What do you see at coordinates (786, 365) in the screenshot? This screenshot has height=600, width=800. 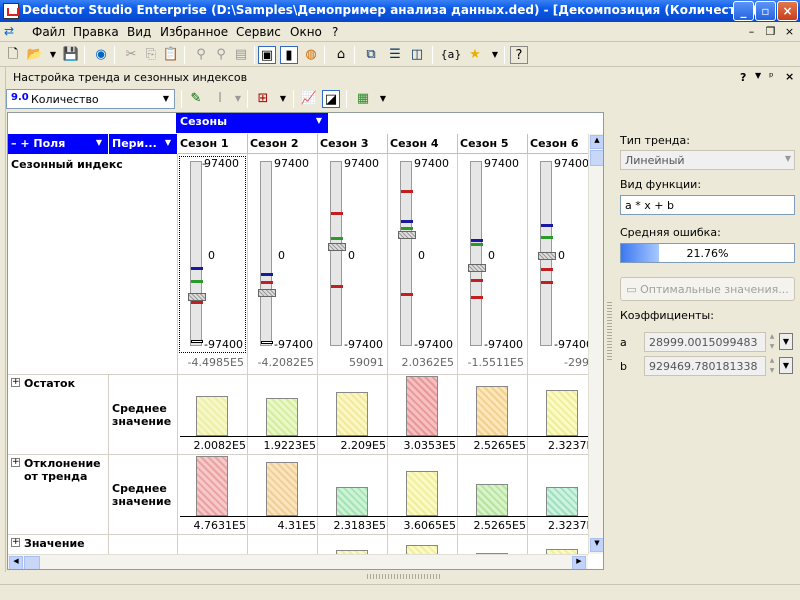 I see `coef-b-dropdown-icon: ▼` at bounding box center [786, 365].